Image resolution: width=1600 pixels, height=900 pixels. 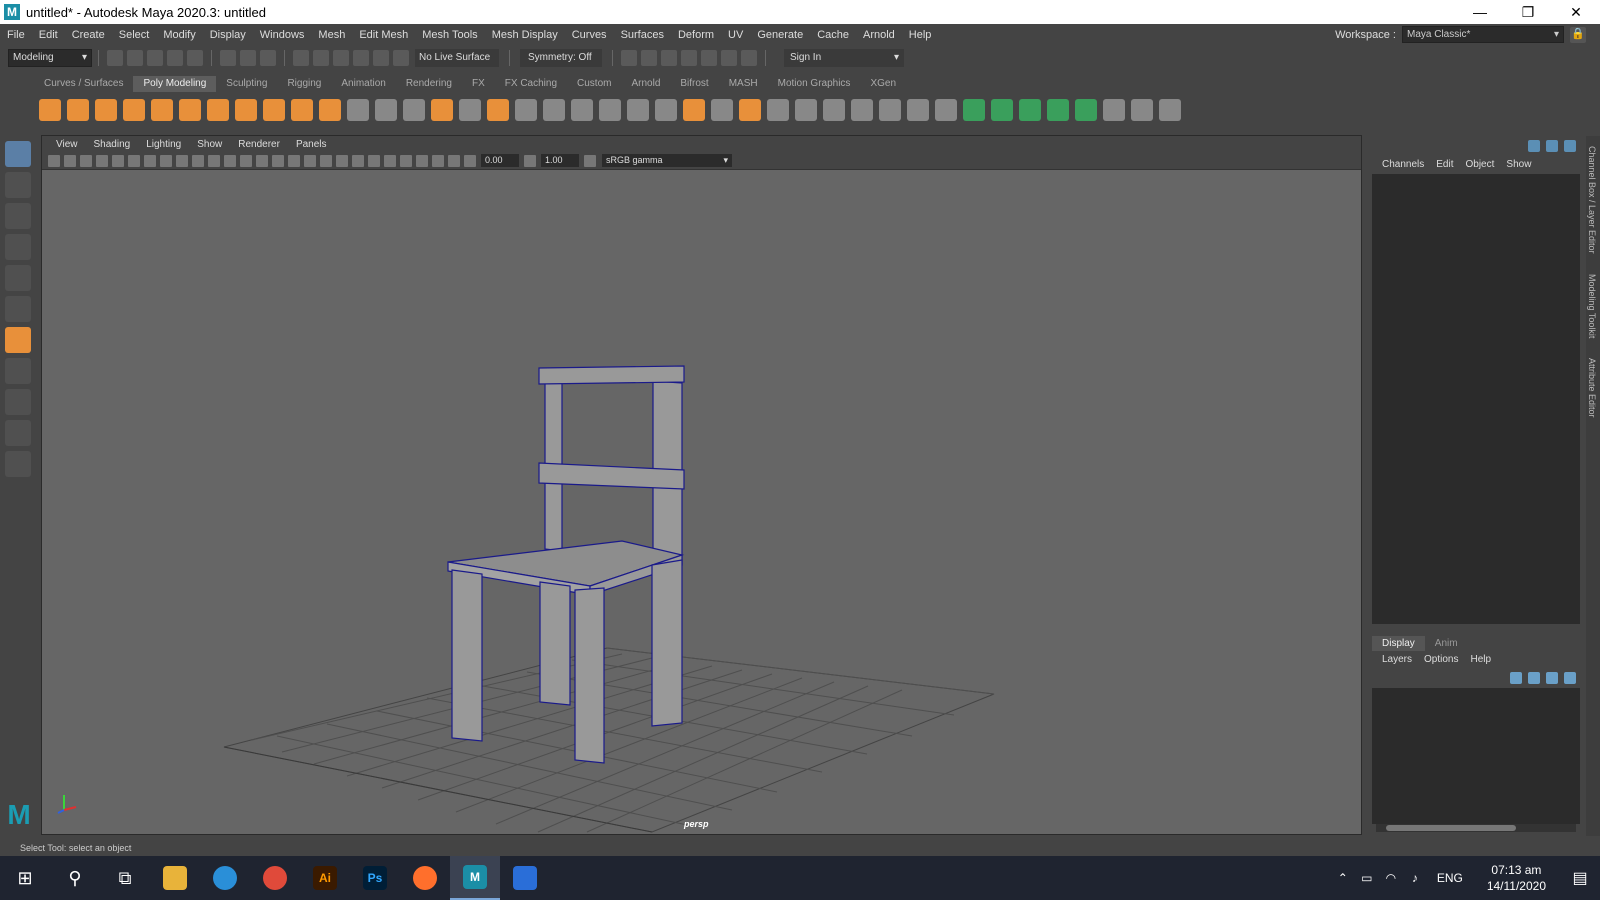 What do you see at coordinates (18, 247) in the screenshot?
I see `move-tool-icon` at bounding box center [18, 247].